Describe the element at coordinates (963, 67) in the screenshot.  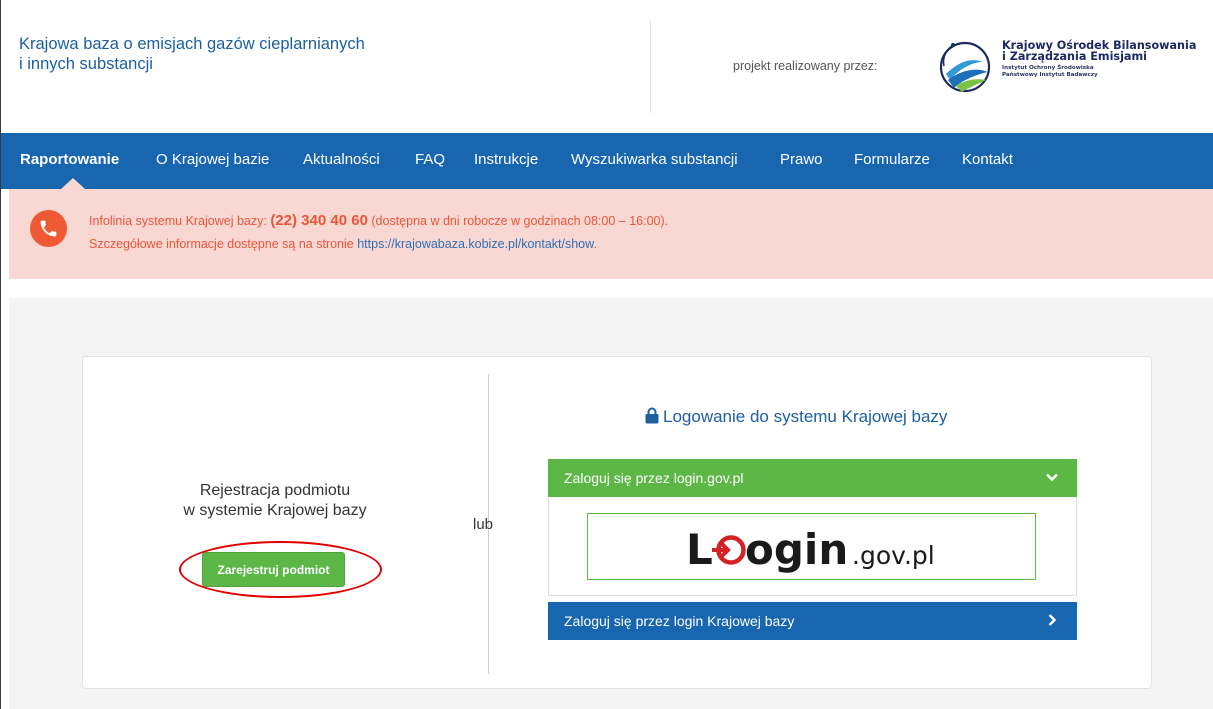
I see `kobize-logo-icon` at that location.